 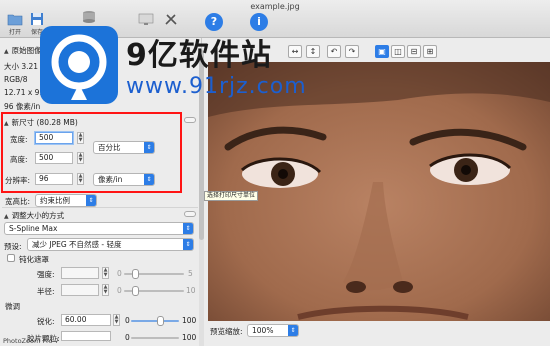 What do you see at coordinates (80, 290) in the screenshot?
I see `radius-input` at bounding box center [80, 290].